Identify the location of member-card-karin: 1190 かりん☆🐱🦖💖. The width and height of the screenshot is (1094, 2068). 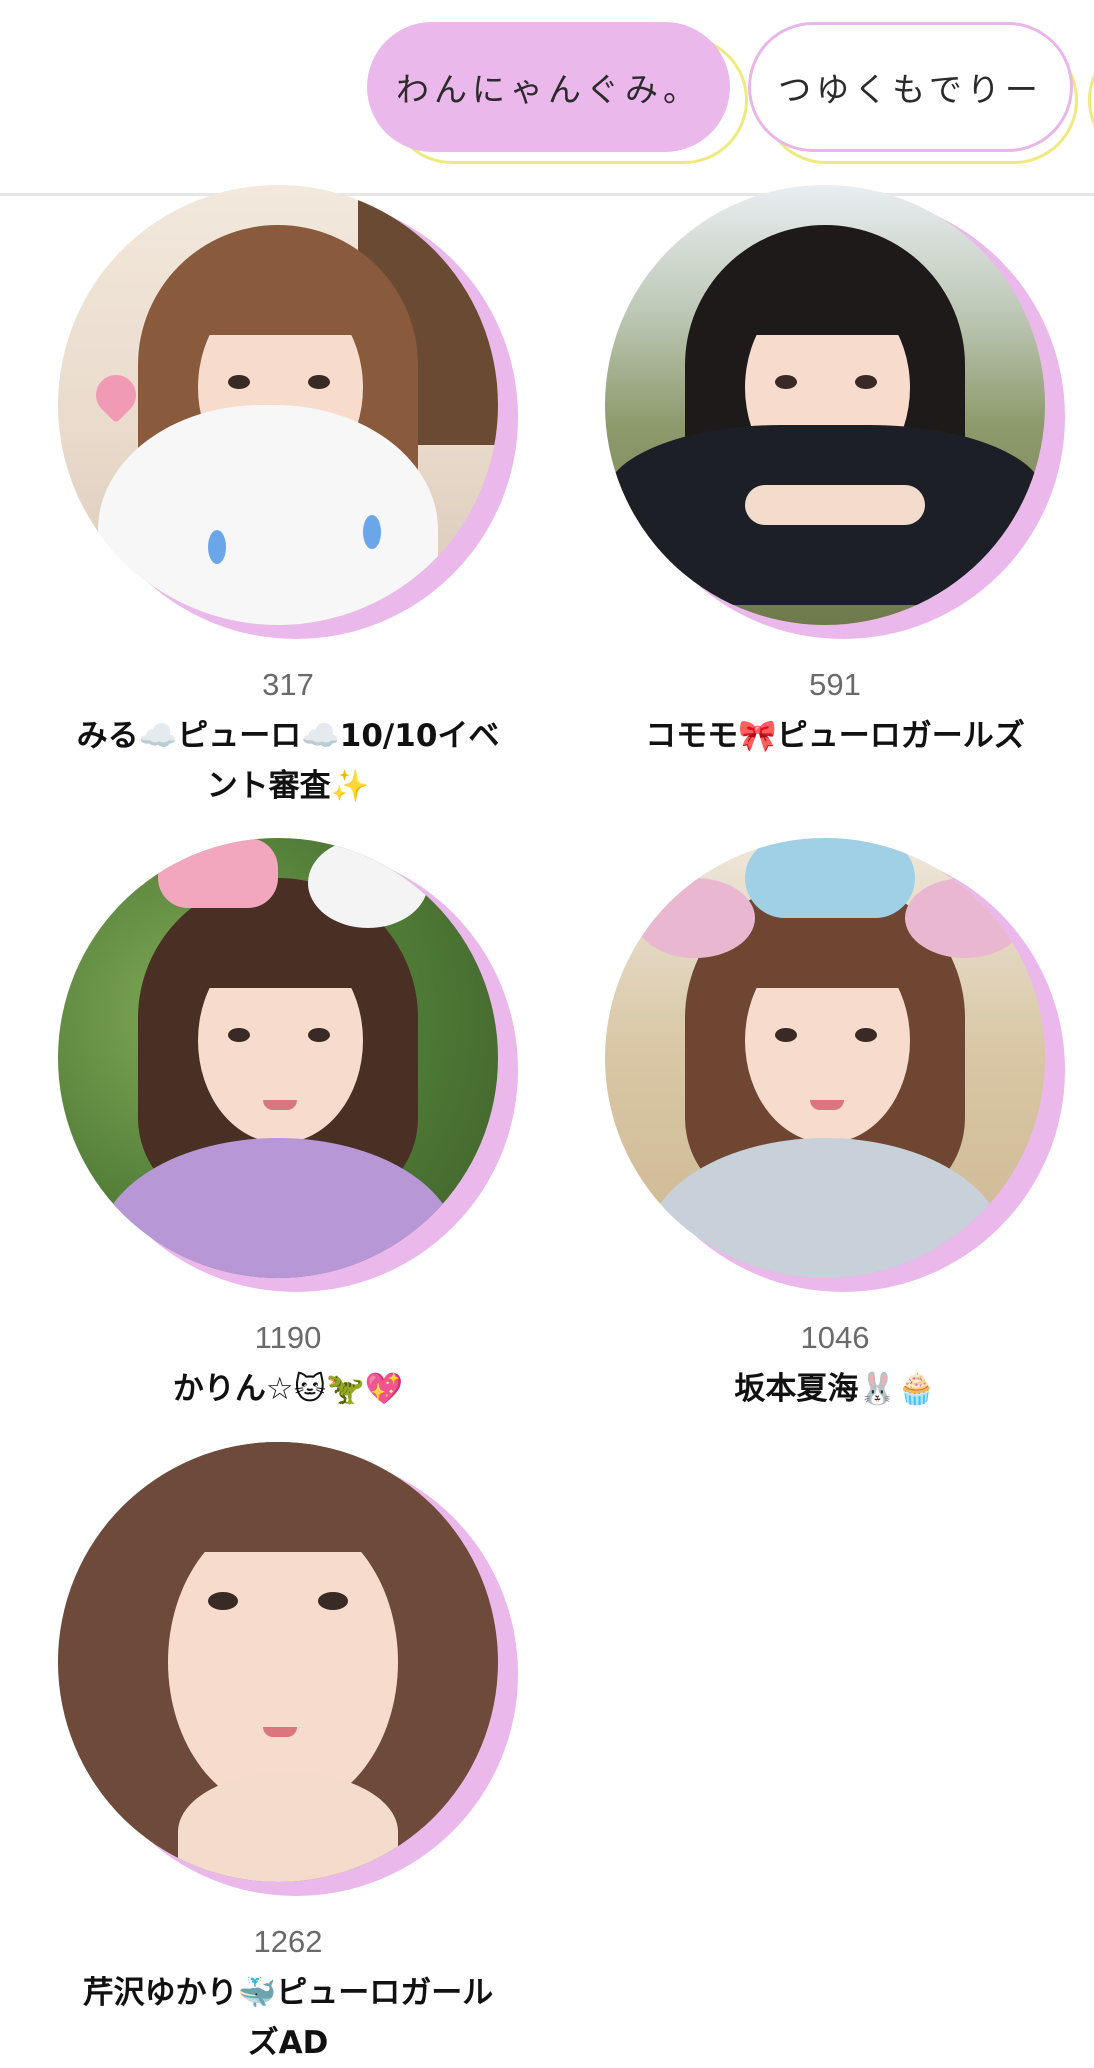
(288, 1126).